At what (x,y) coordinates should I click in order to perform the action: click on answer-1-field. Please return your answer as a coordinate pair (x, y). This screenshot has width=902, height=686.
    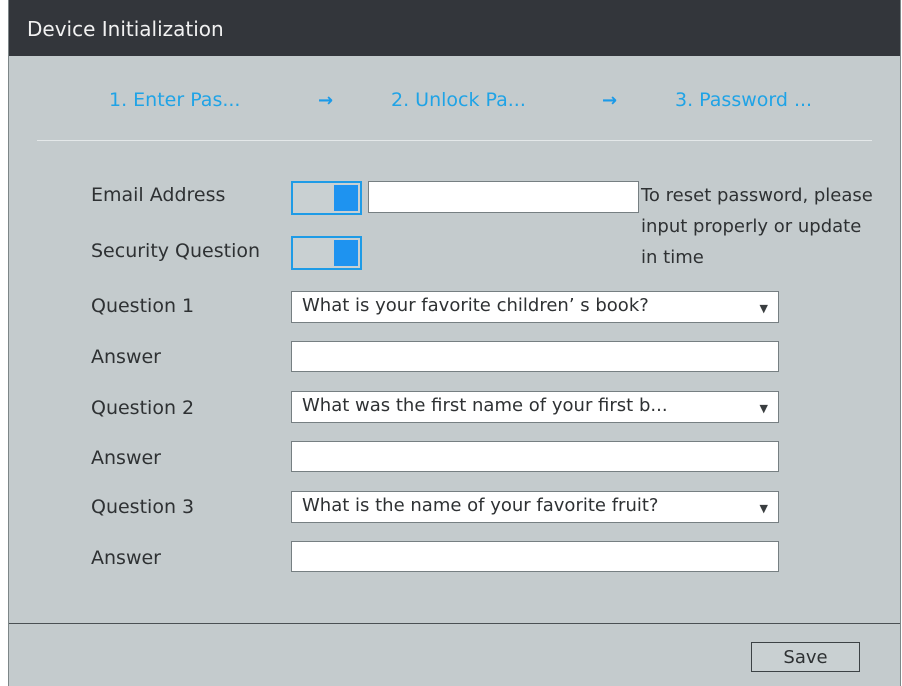
    Looking at the image, I should click on (535, 356).